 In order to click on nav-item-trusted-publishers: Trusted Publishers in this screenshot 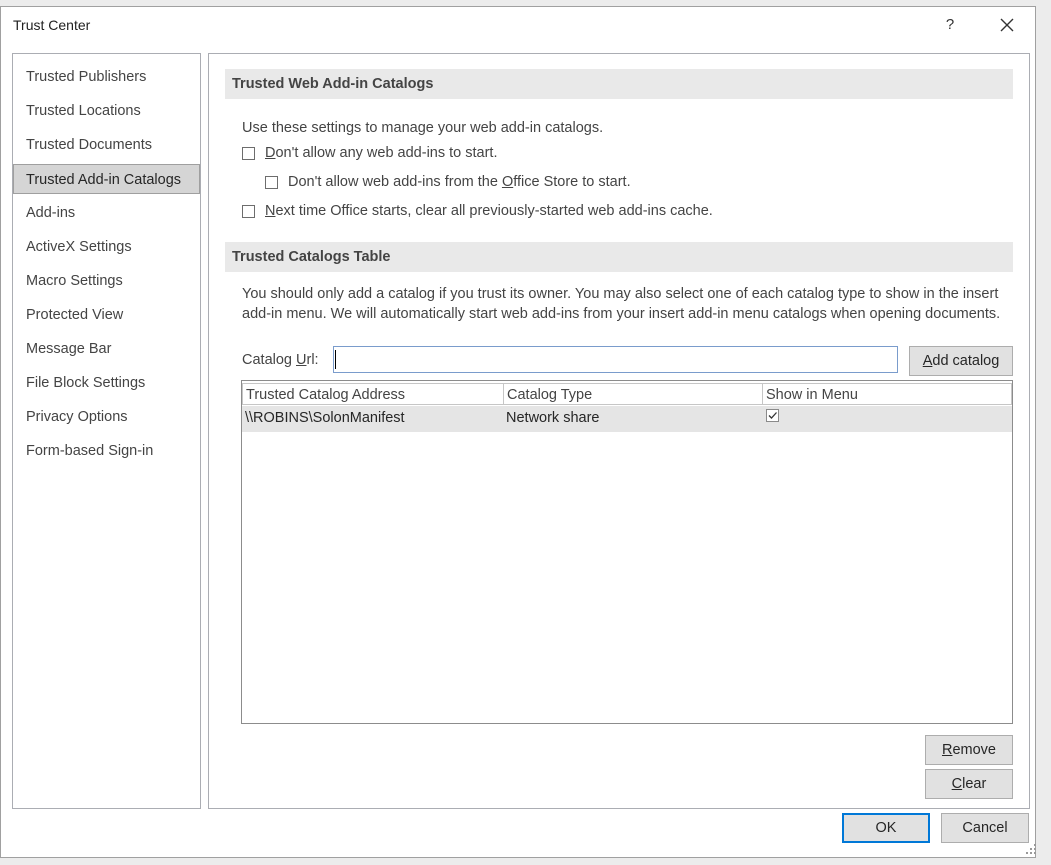, I will do `click(106, 77)`.